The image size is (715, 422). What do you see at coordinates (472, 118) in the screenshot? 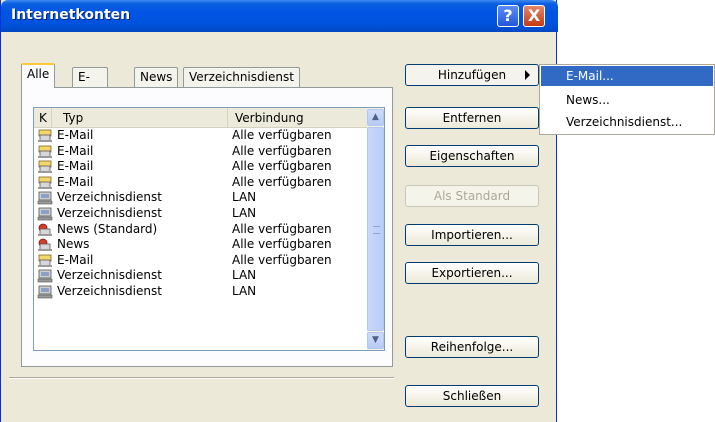
I see `remove-button: Entfernen` at bounding box center [472, 118].